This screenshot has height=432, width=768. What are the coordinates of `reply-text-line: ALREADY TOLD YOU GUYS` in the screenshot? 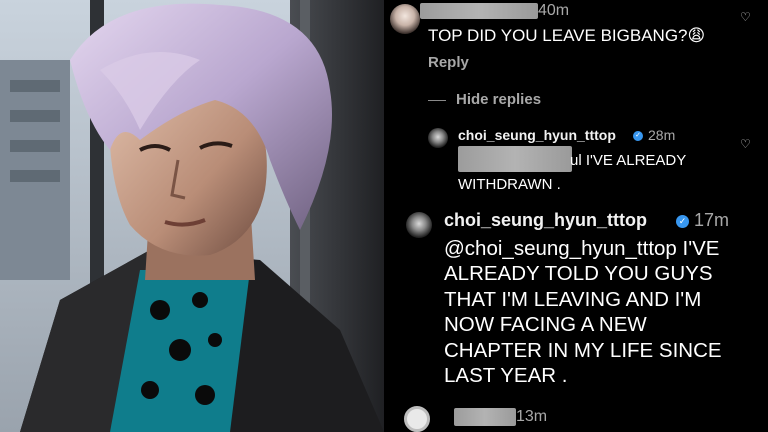 It's located at (578, 274).